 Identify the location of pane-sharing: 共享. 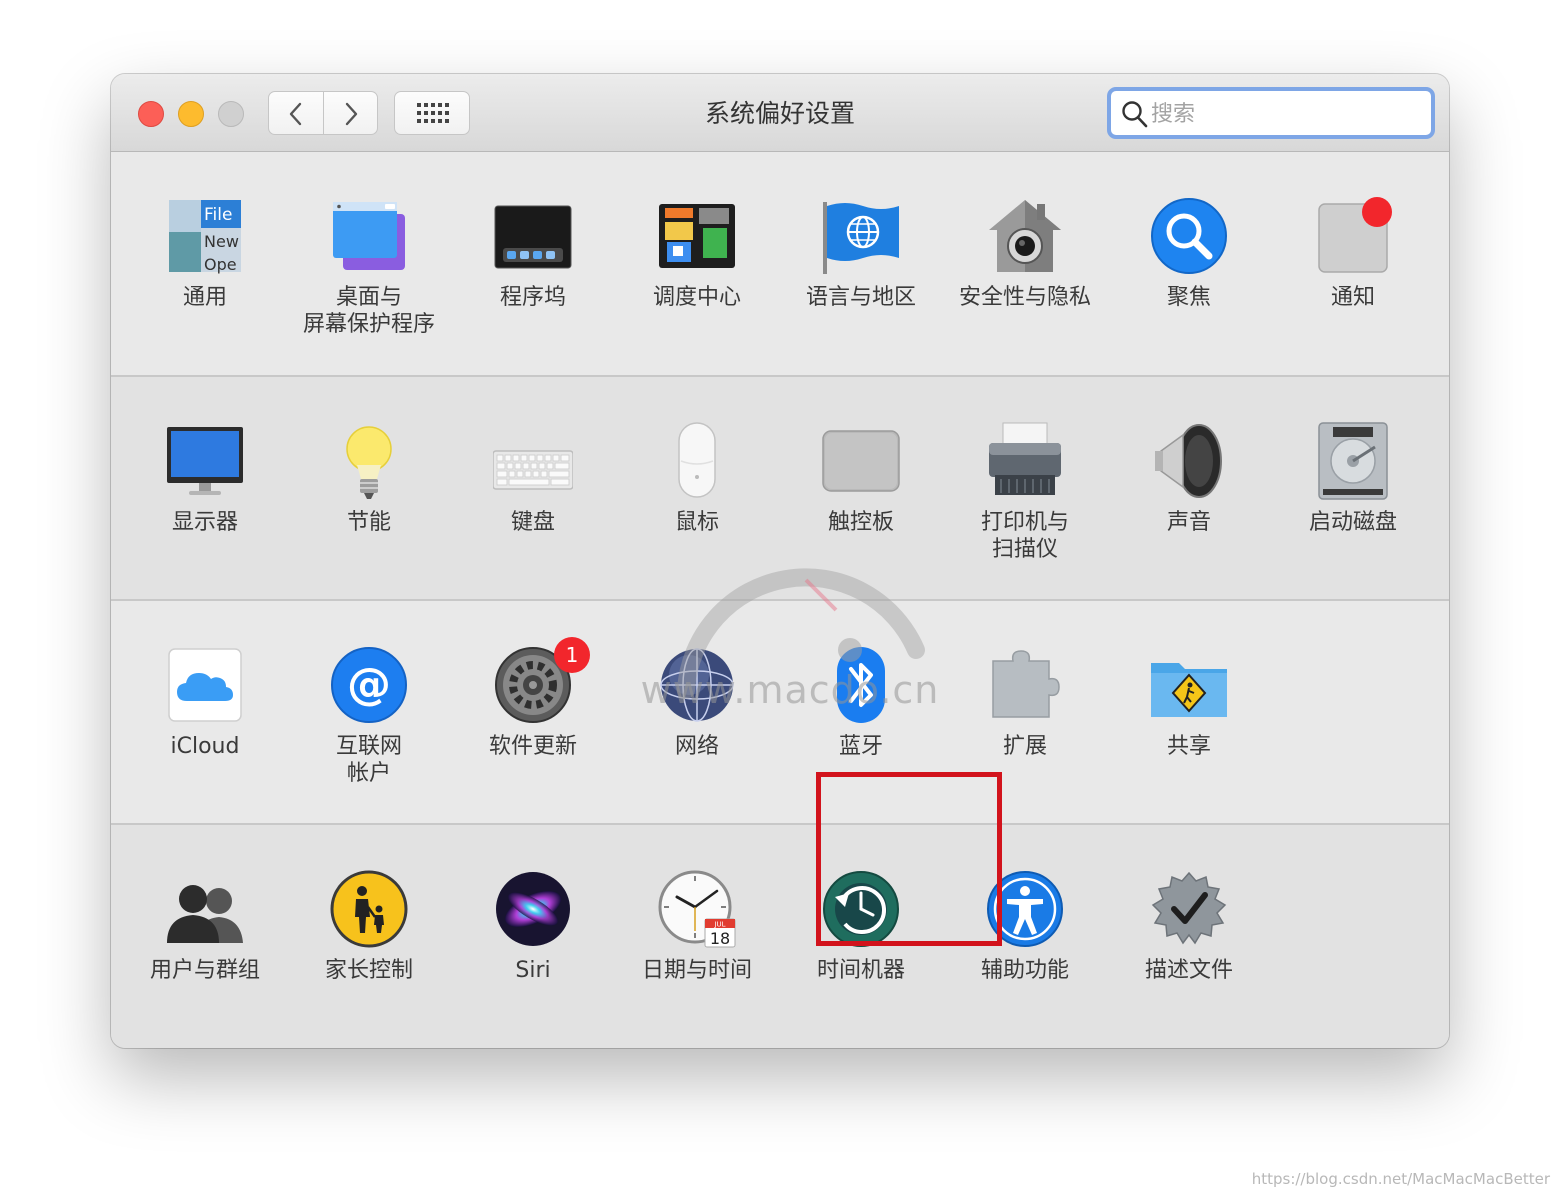
(1189, 701).